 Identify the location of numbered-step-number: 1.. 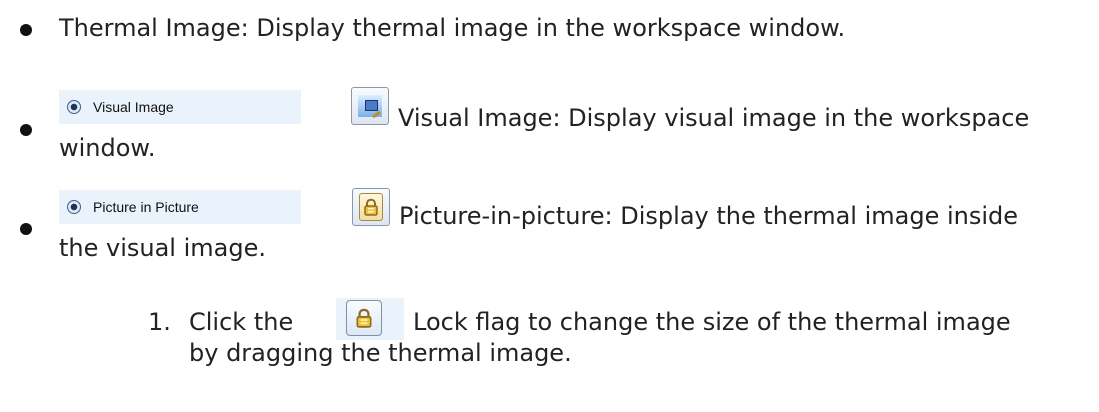
(159, 322).